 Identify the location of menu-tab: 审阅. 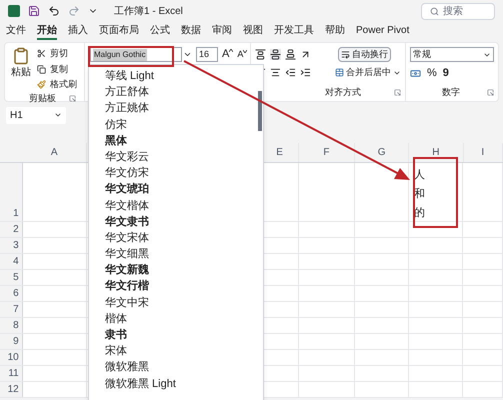
(222, 32).